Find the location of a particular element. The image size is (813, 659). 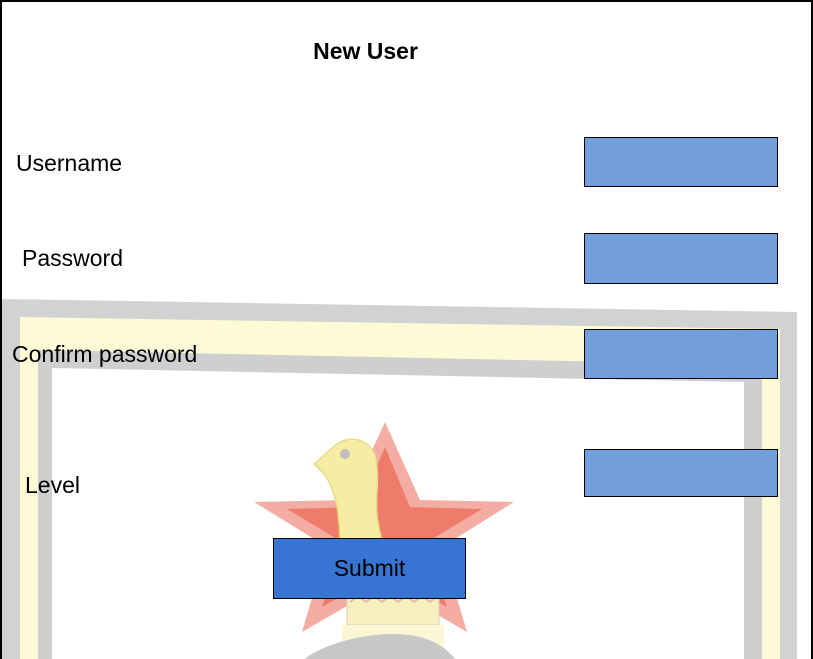

confirm-password-label: Confirm password is located at coordinates (105, 354).